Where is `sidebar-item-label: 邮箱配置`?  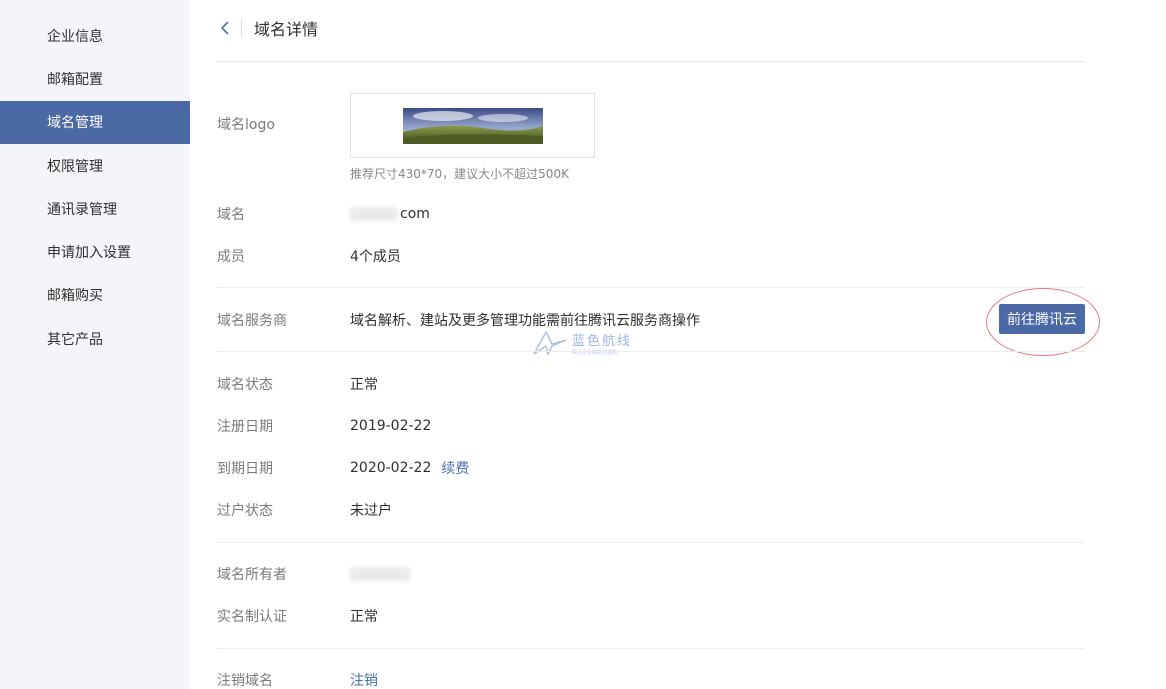
sidebar-item-label: 邮箱配置 is located at coordinates (75, 79).